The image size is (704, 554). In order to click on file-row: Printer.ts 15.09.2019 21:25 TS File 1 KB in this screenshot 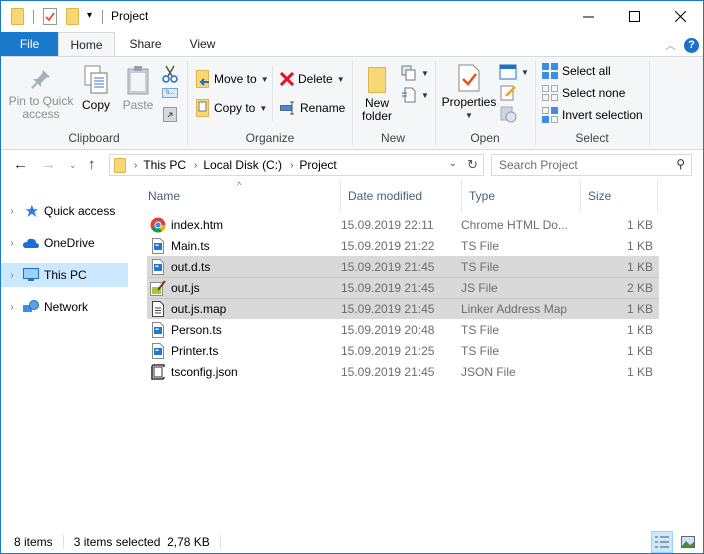, I will do `click(403, 350)`.